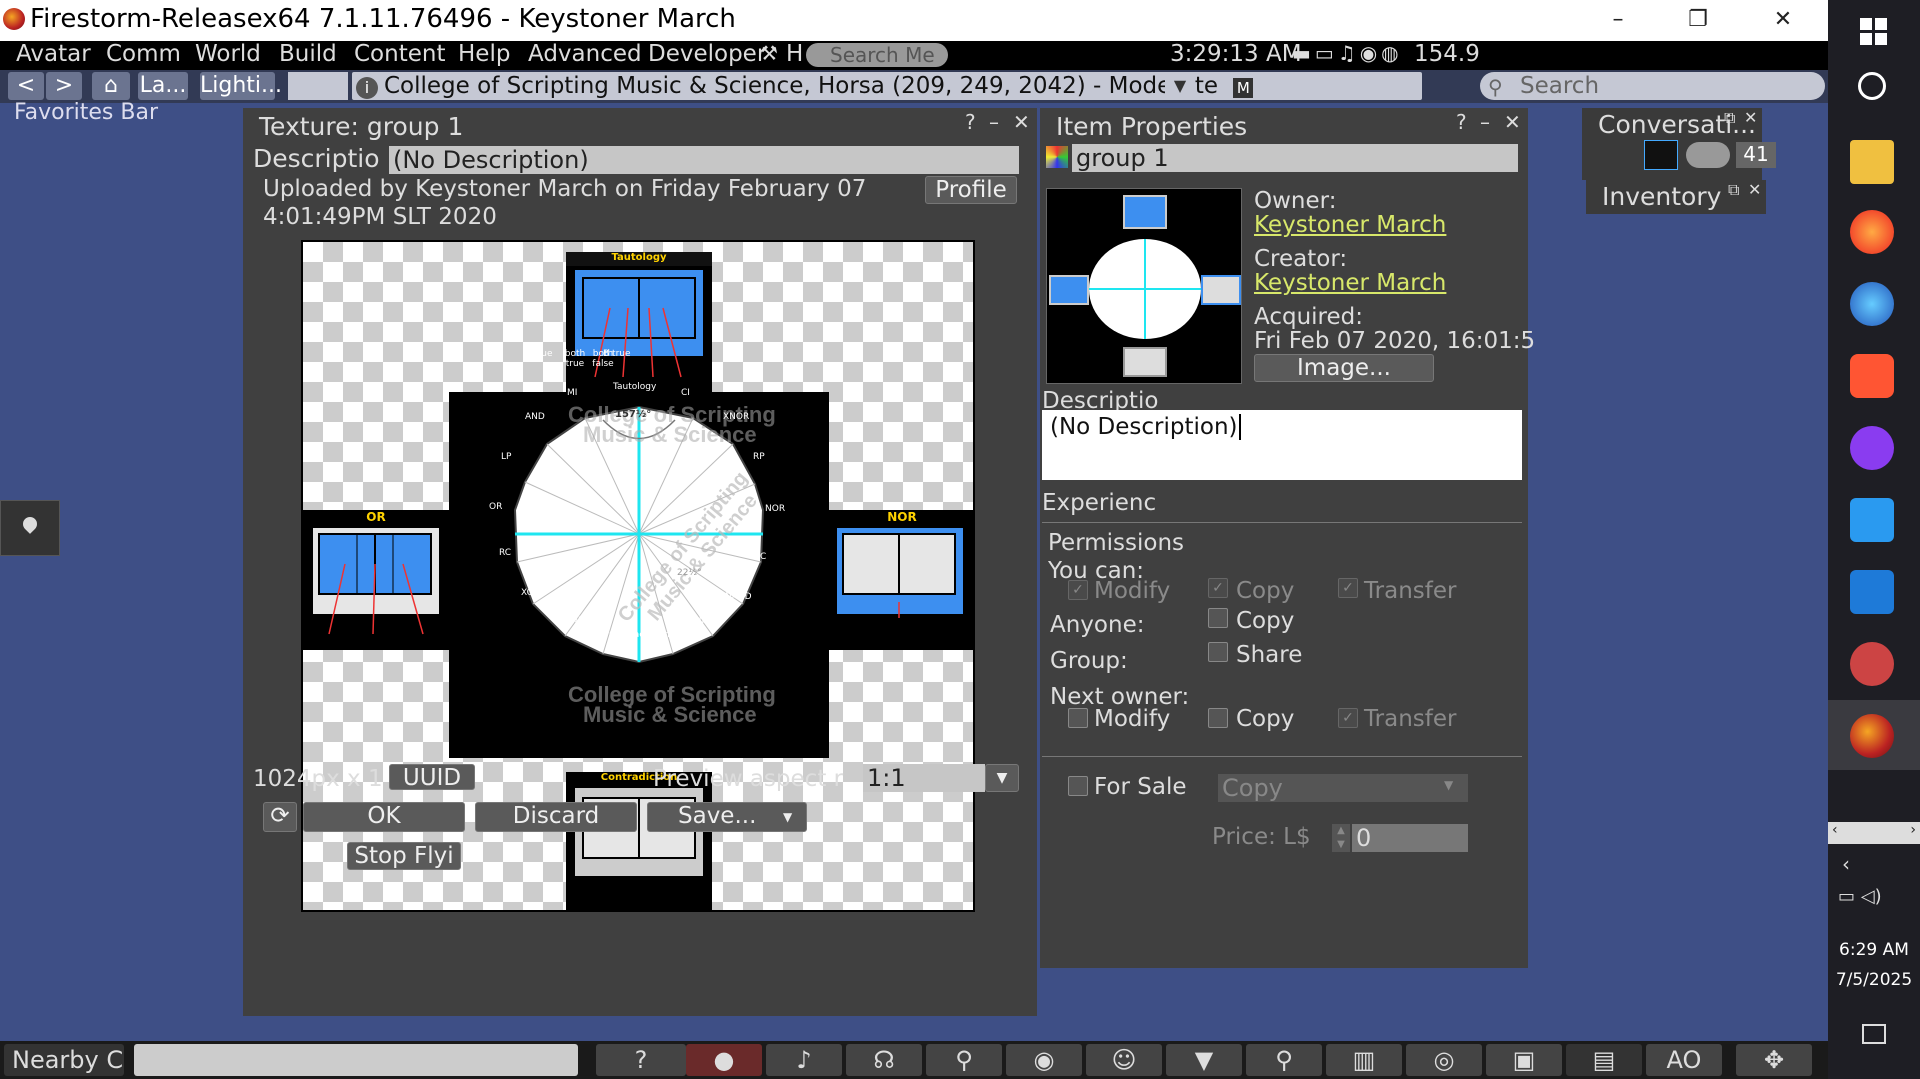 Image resolution: width=1920 pixels, height=1079 pixels. Describe the element at coordinates (1872, 232) in the screenshot. I see `firefox-icon` at that location.